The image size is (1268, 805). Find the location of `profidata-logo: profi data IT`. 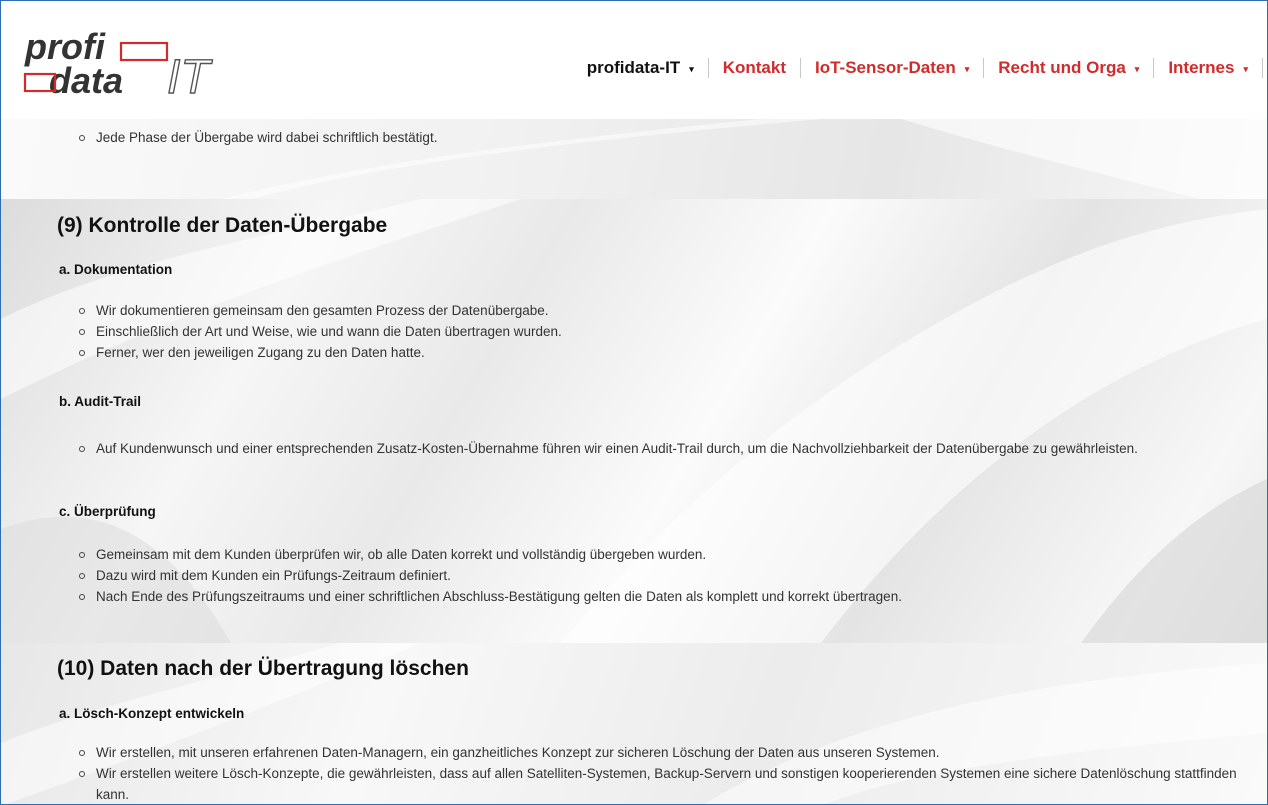

profidata-logo: profi data IT is located at coordinates (126, 67).